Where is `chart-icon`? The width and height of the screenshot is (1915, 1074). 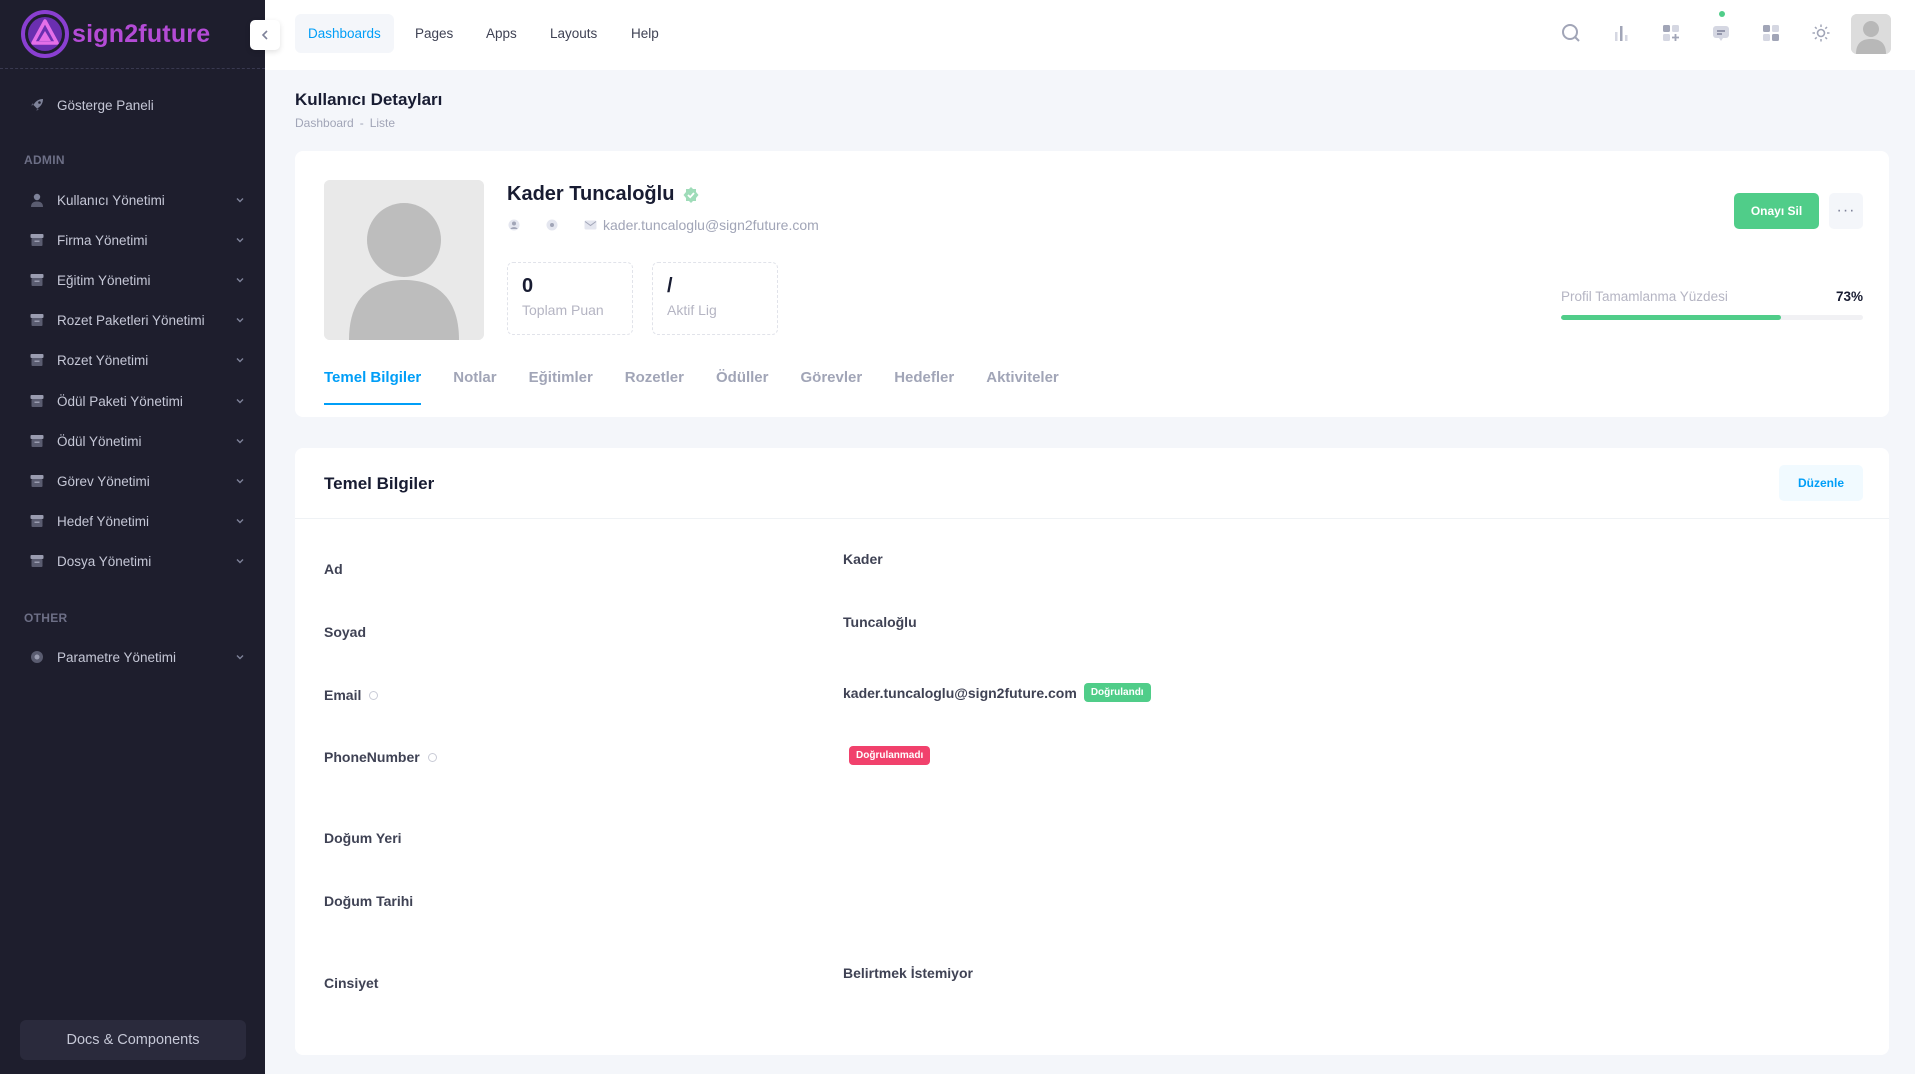 chart-icon is located at coordinates (1621, 33).